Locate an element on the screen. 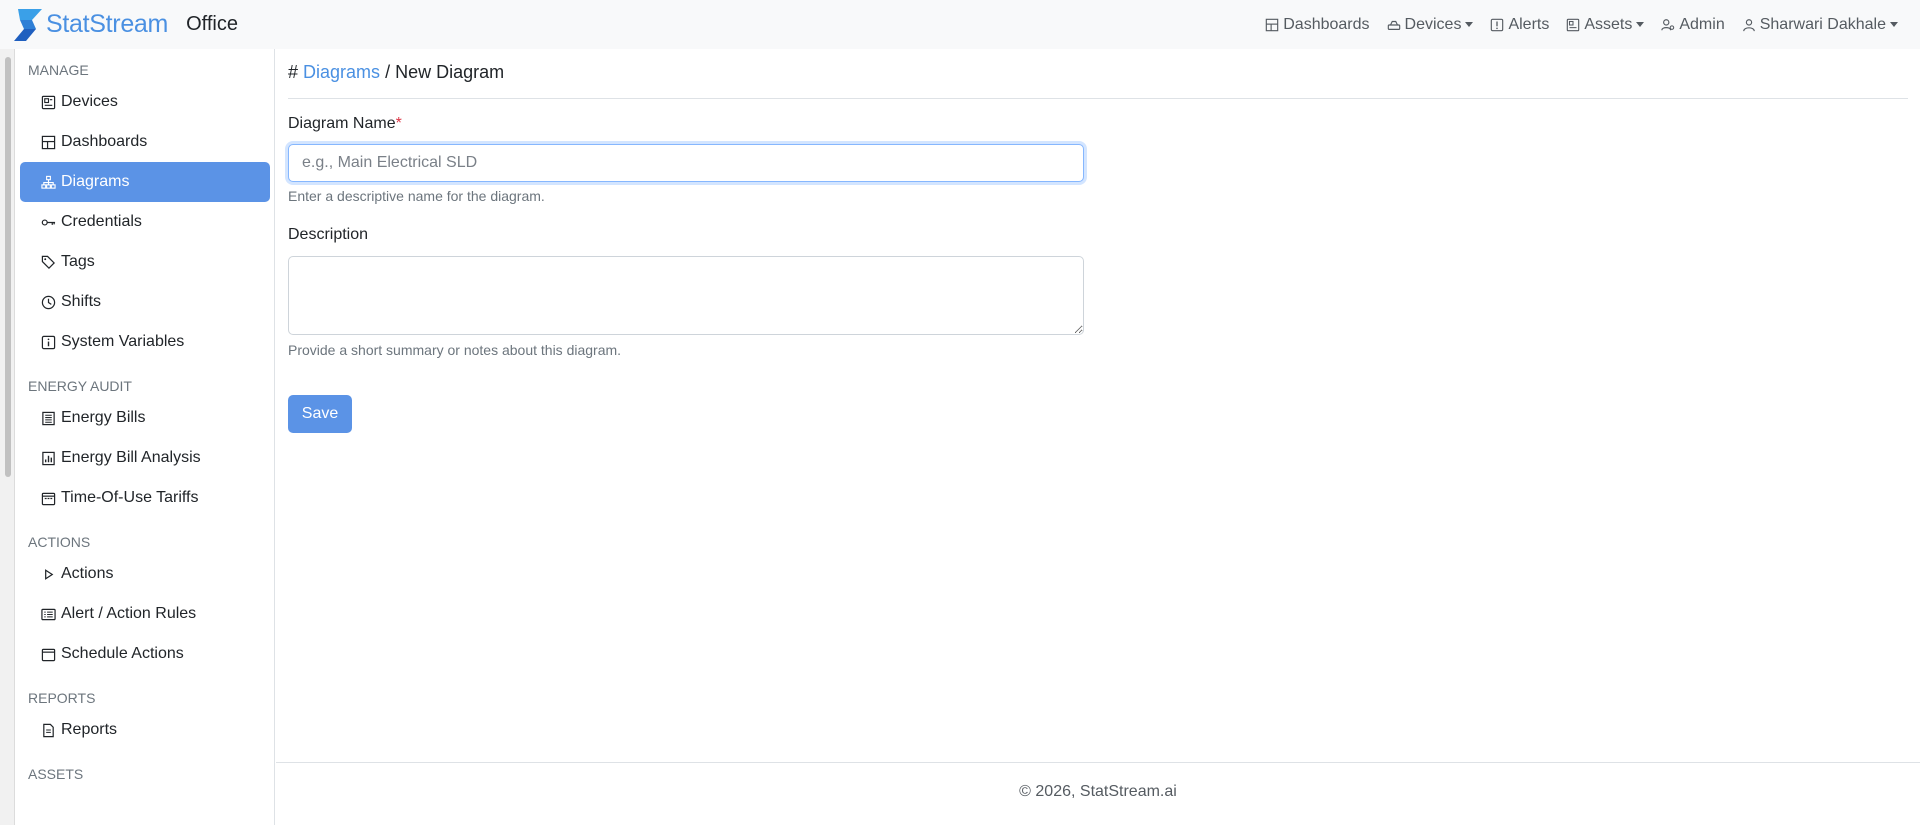  sidebar-item-energy-bill-analysis: Energy Bill Analysis is located at coordinates (145, 458).